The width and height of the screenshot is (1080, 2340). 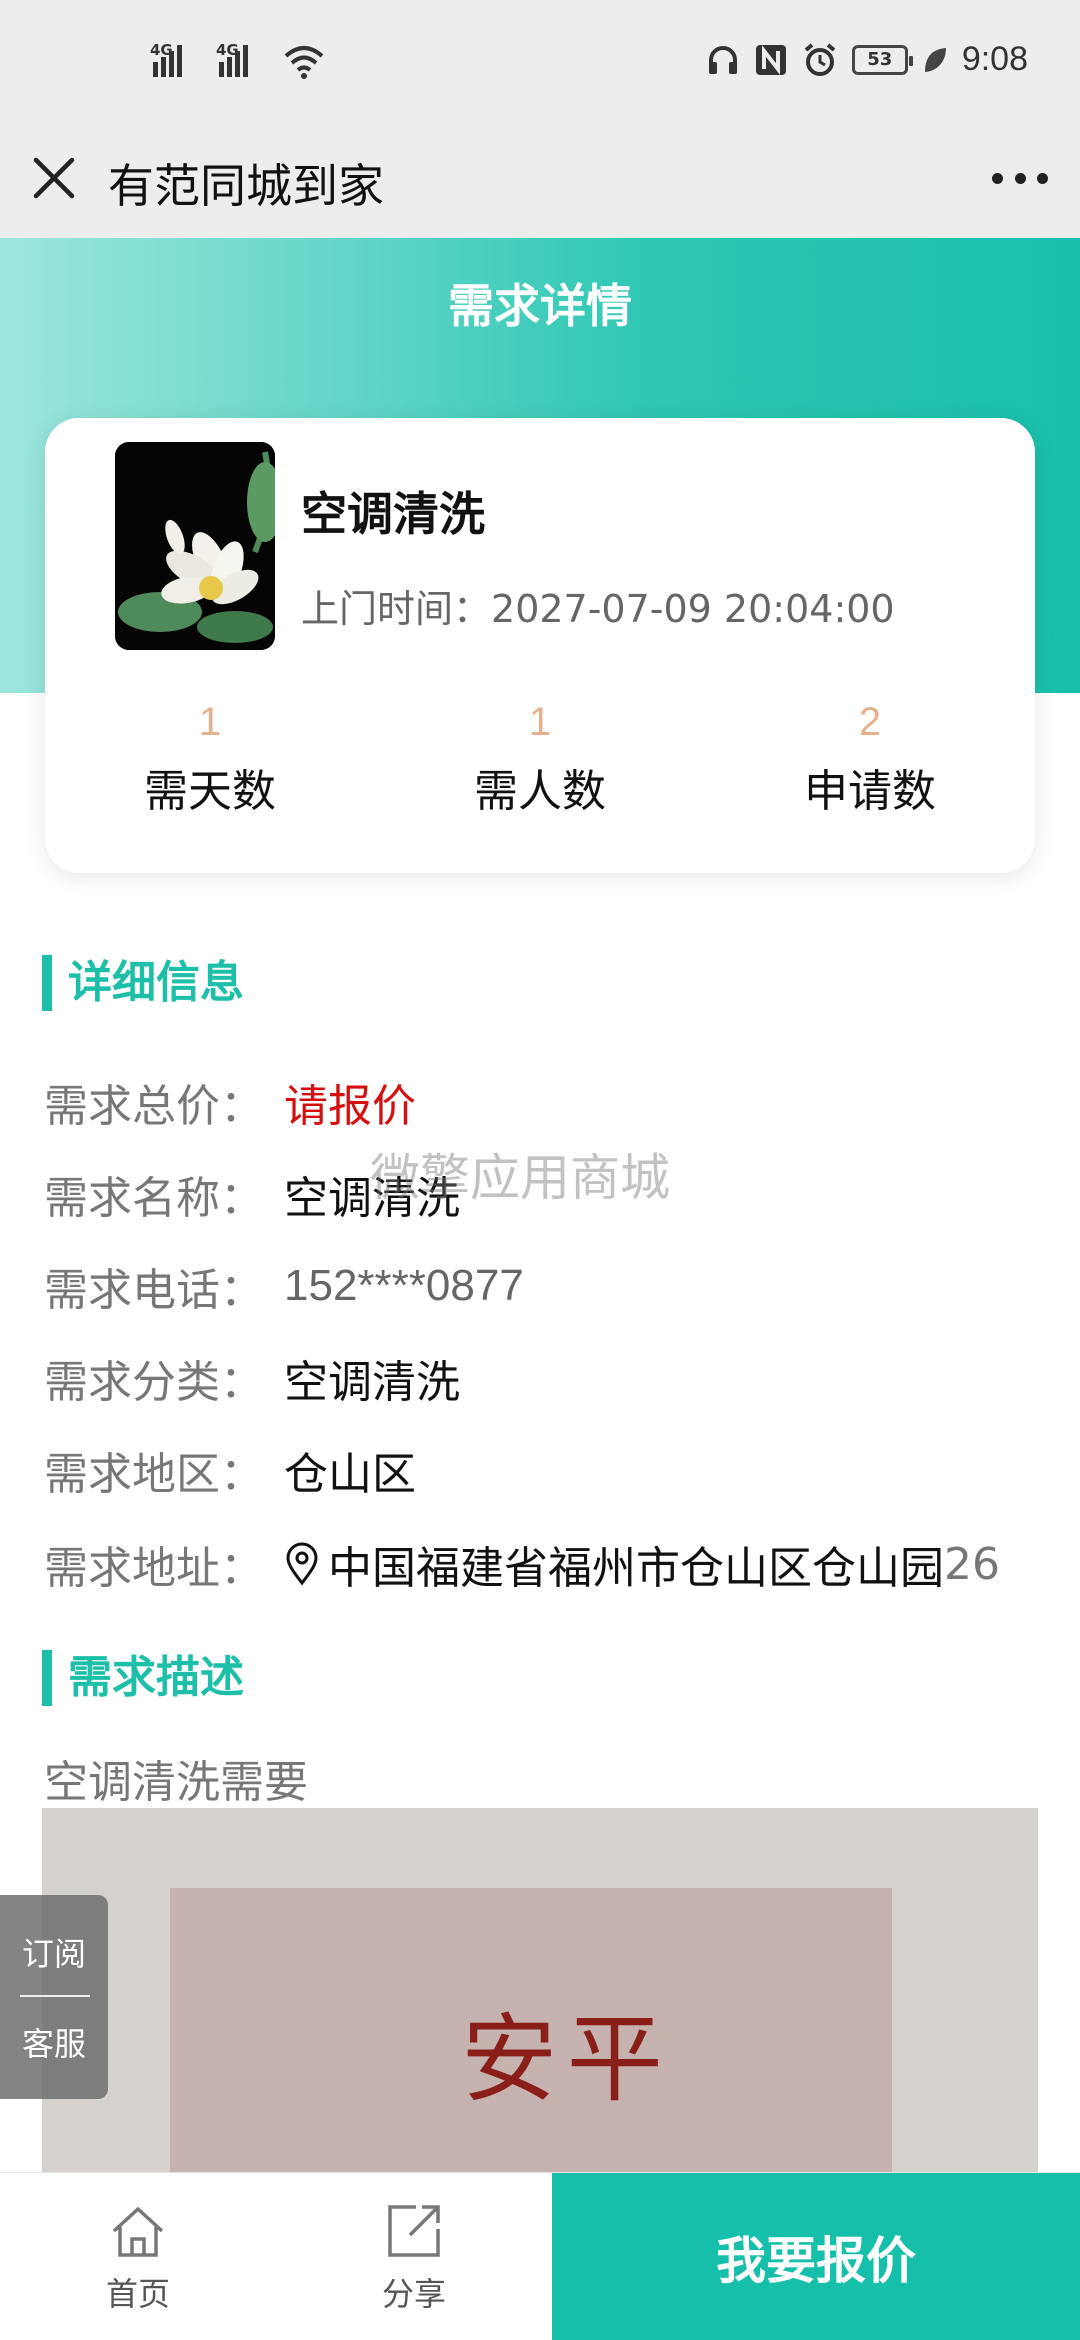 What do you see at coordinates (935, 59) in the screenshot?
I see `leaf-icon` at bounding box center [935, 59].